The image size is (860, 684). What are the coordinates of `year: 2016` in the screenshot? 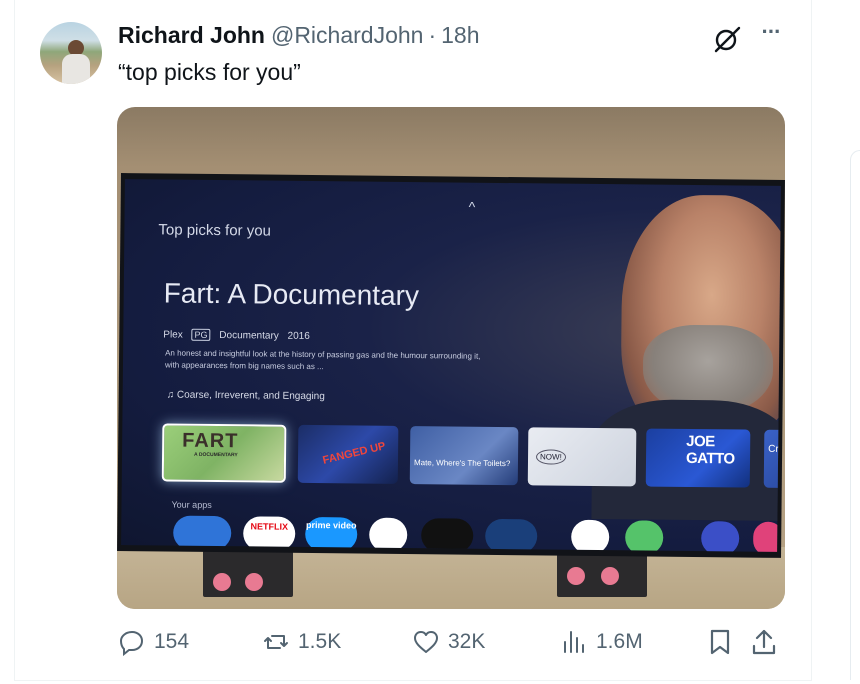 It's located at (298, 336).